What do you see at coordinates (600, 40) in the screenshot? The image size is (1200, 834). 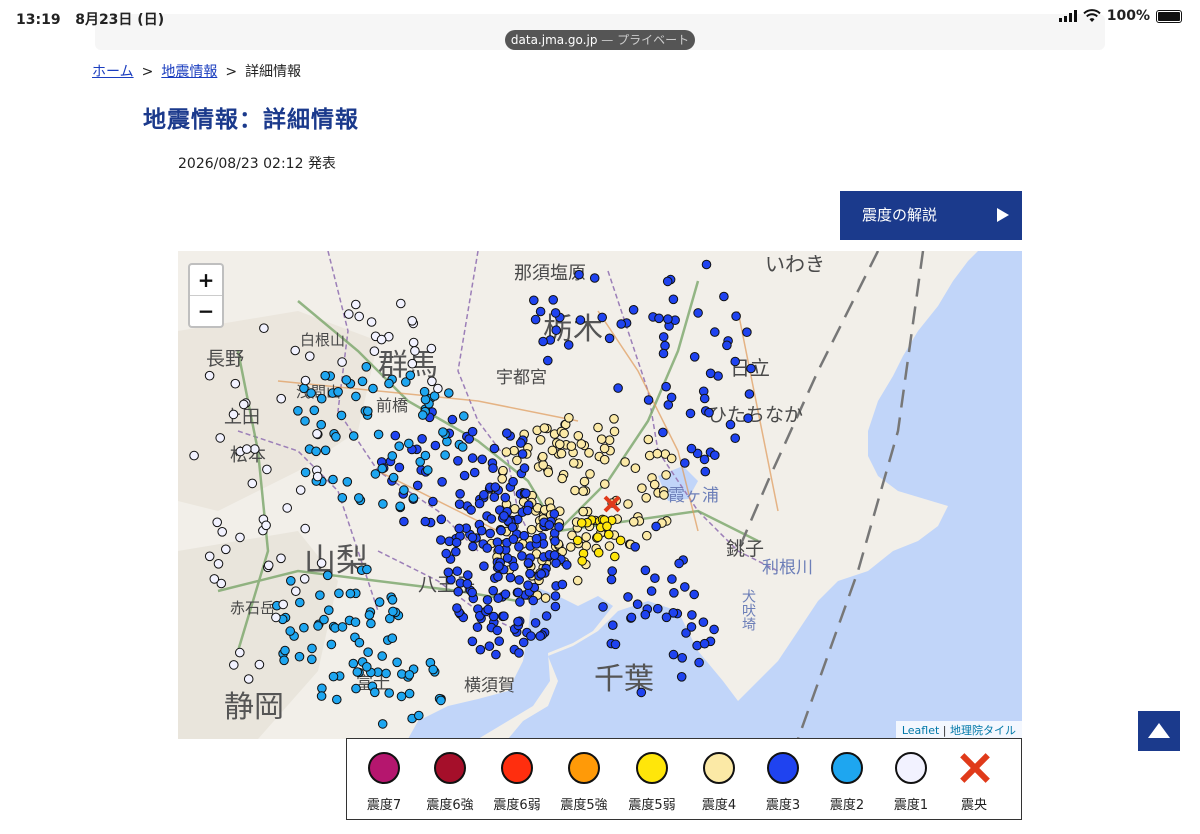 I see `url-pill: data.jma.go.jp — プライベート` at bounding box center [600, 40].